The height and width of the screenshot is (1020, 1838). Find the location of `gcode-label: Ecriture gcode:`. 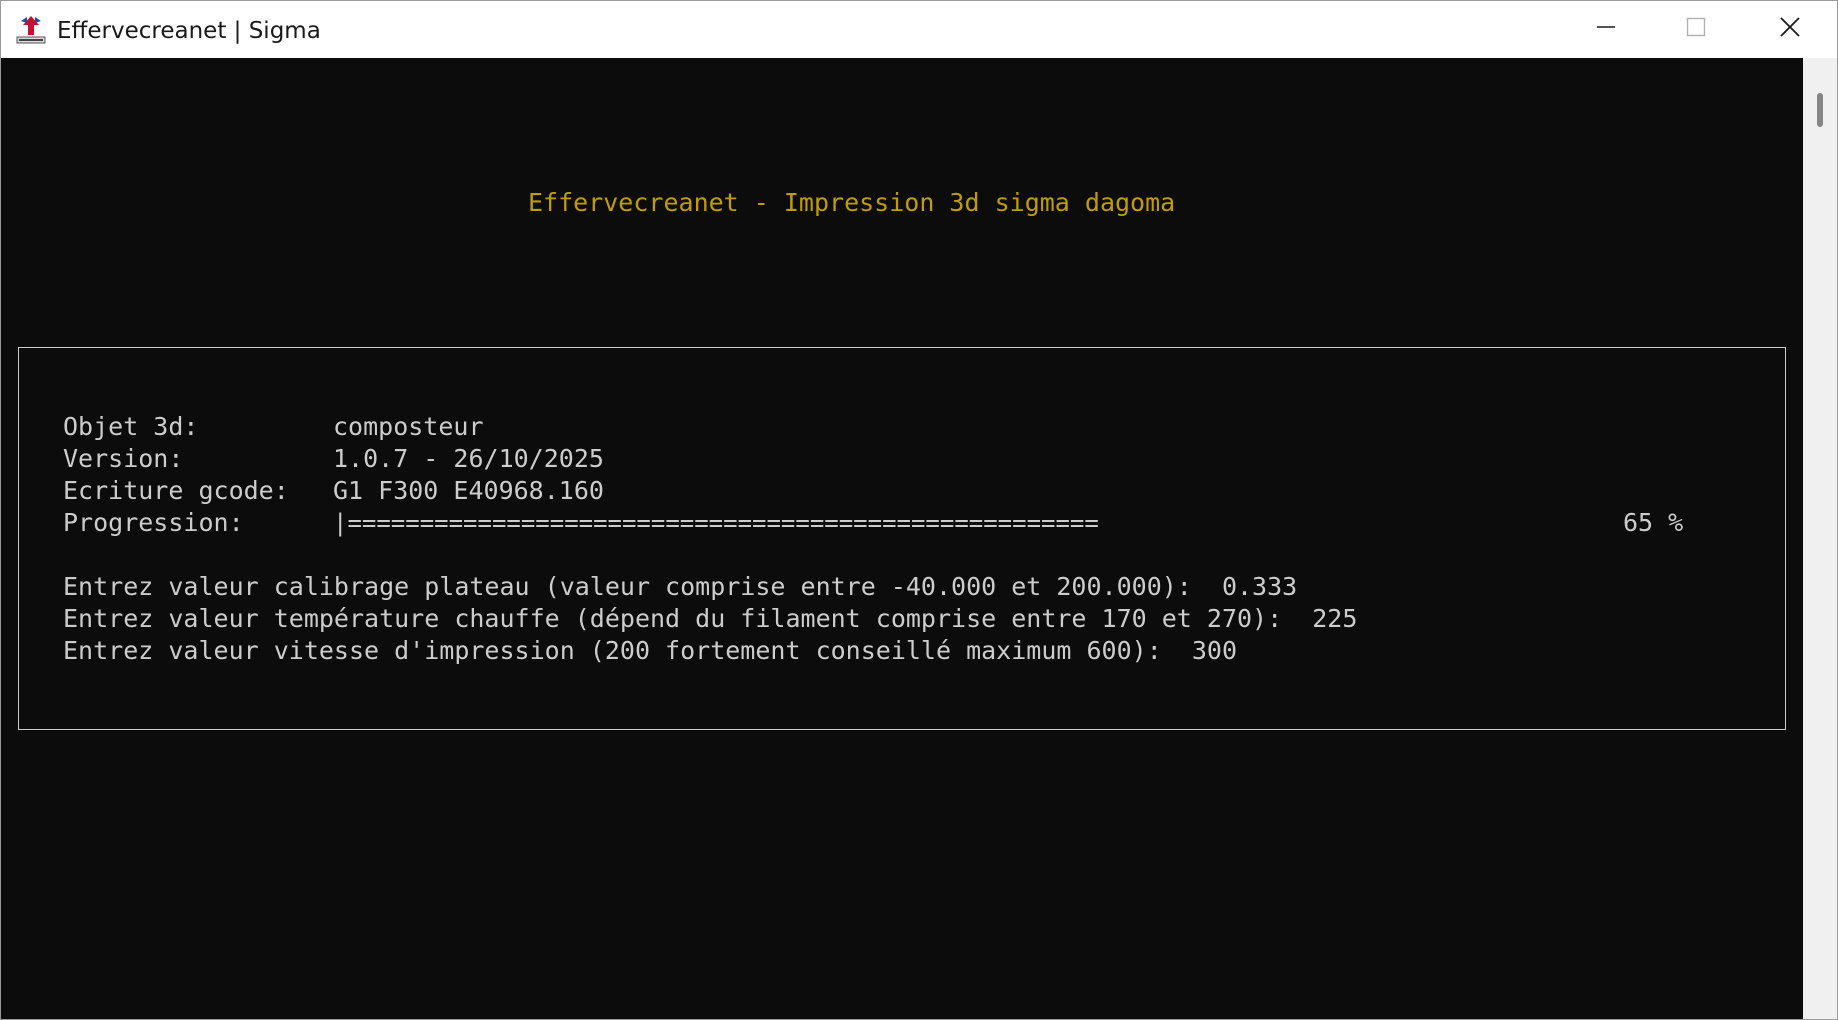

gcode-label: Ecriture gcode: is located at coordinates (176, 490).